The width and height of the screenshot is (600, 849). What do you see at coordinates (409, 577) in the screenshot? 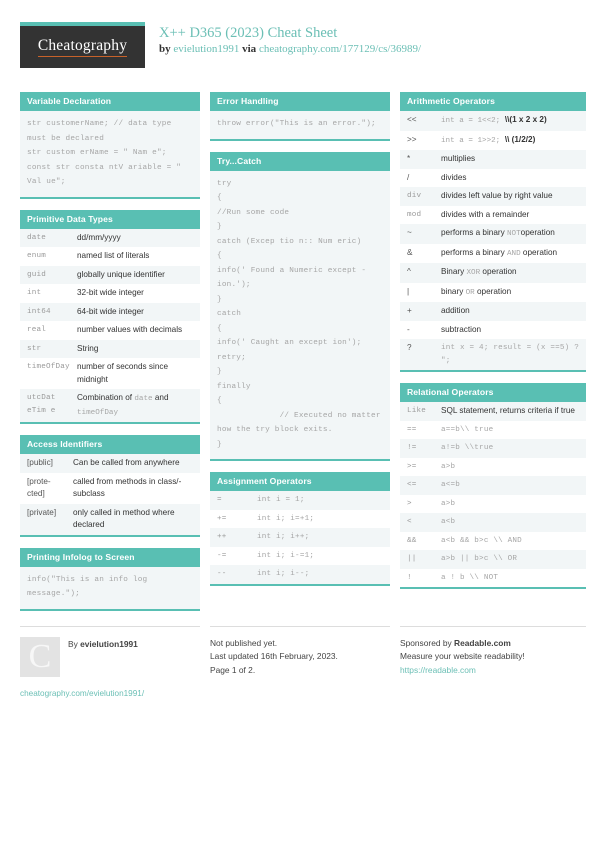
I see `row-key: !` at bounding box center [409, 577].